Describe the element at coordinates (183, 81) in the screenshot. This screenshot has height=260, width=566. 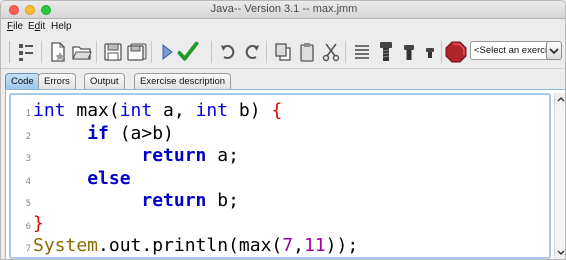
I see `tab-exercise-description: Exercise description` at that location.